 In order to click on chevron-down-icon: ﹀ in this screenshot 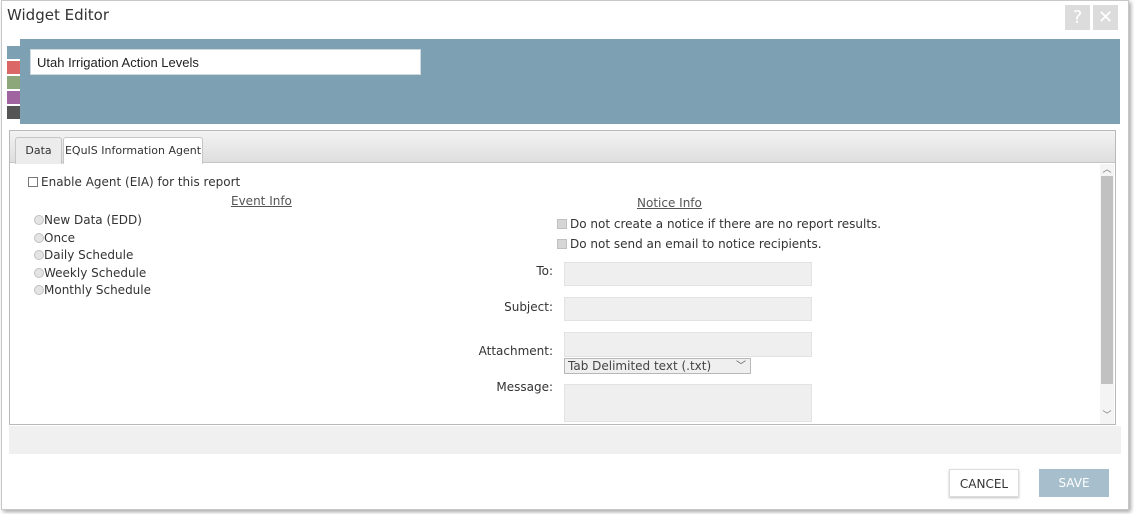, I will do `click(741, 366)`.